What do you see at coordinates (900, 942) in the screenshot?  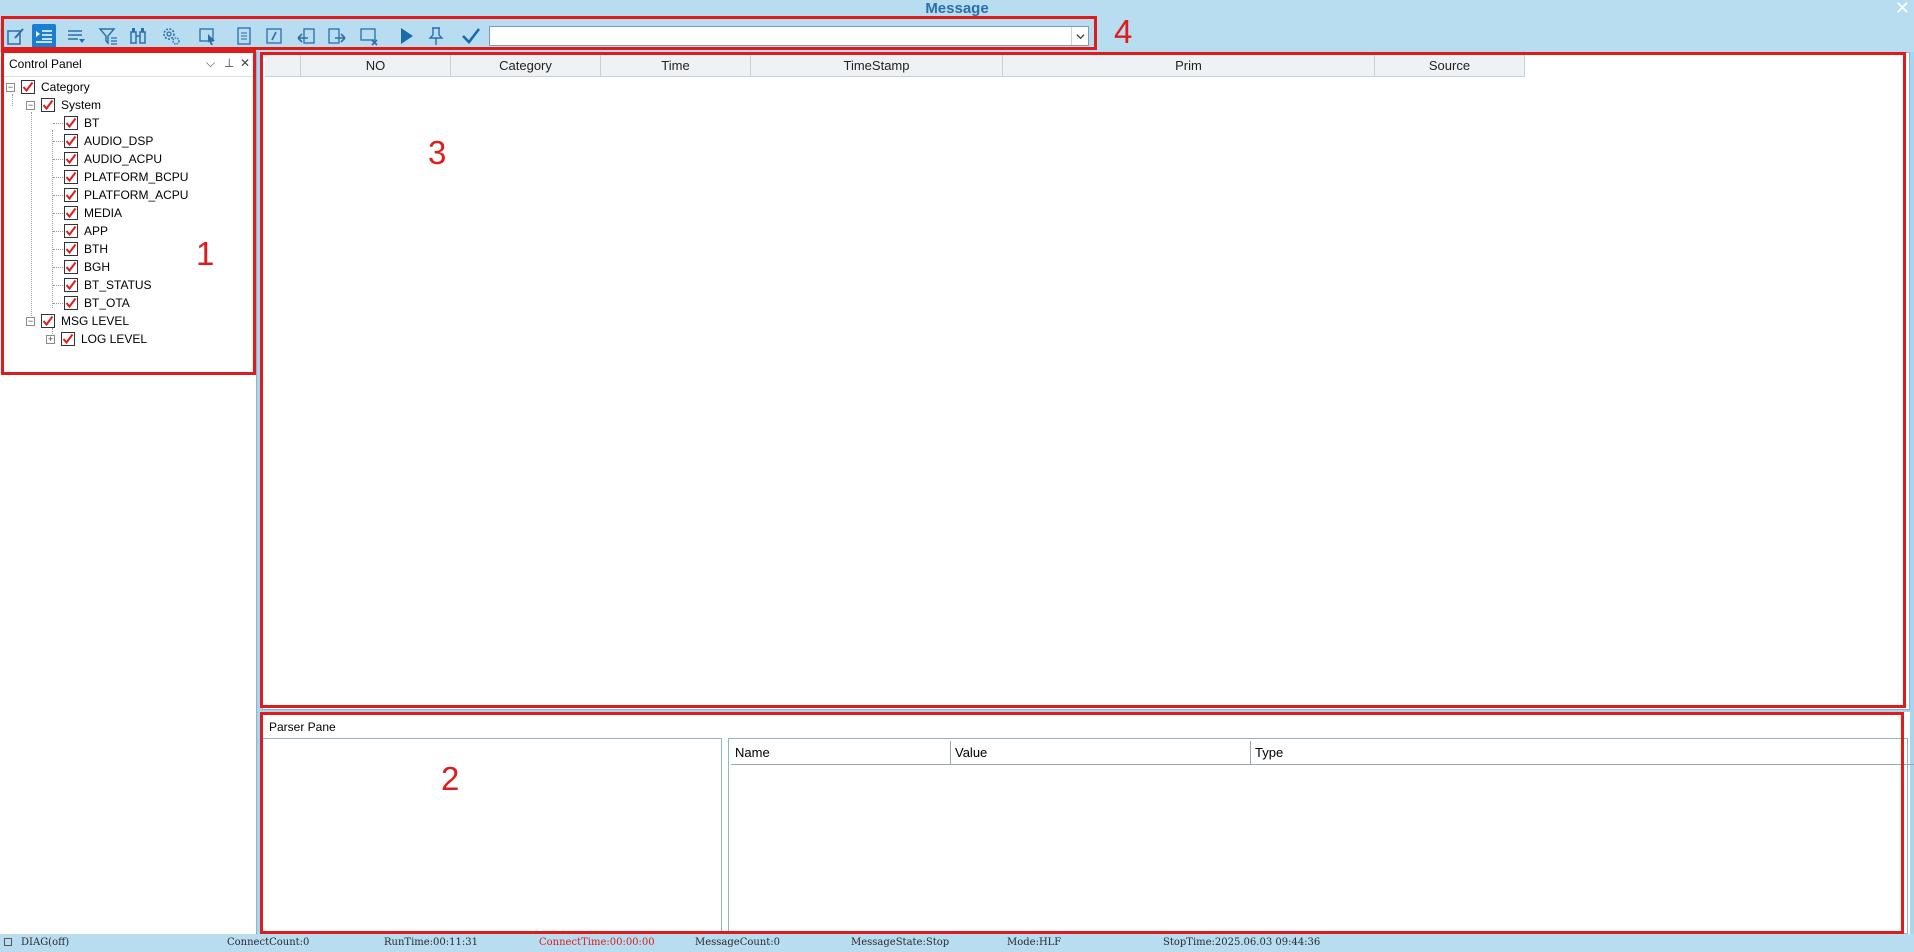 I see `status-message-state: MessageState:Stop` at bounding box center [900, 942].